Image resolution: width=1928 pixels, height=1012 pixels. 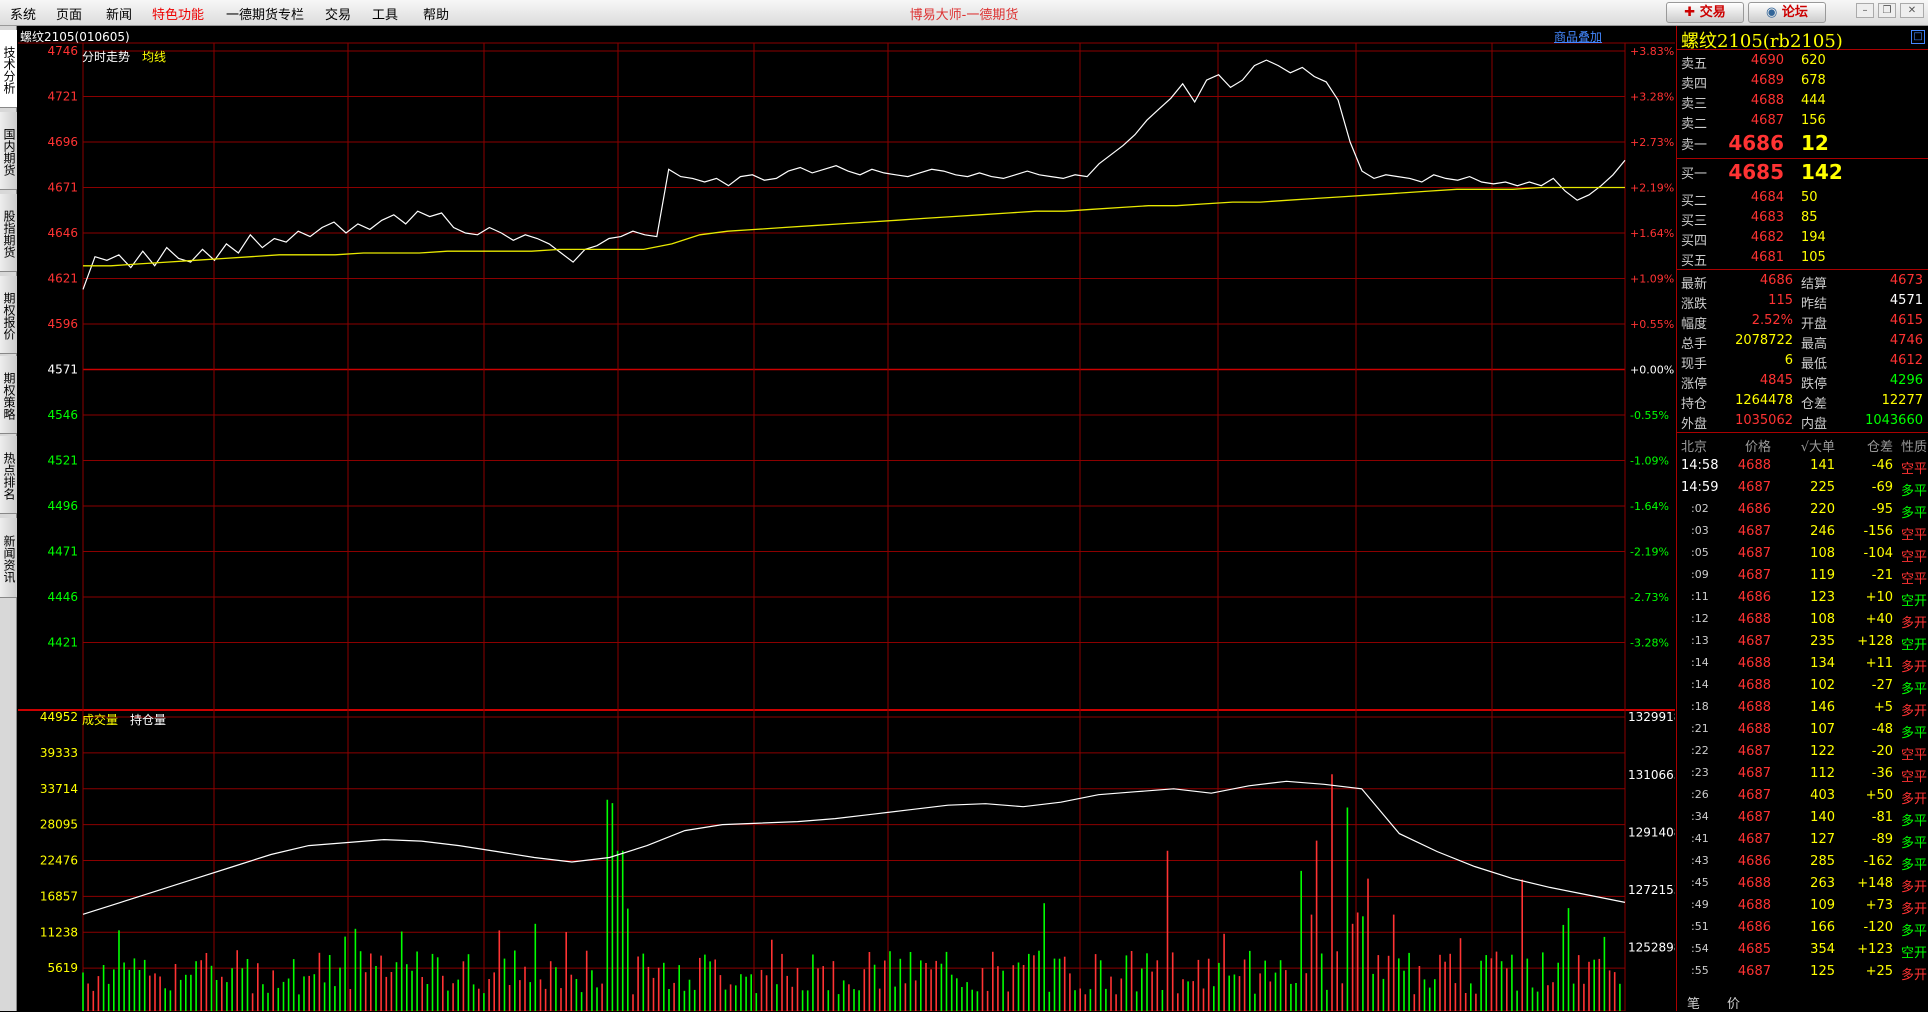 I want to click on stat-value: 6, so click(x=1788, y=360).